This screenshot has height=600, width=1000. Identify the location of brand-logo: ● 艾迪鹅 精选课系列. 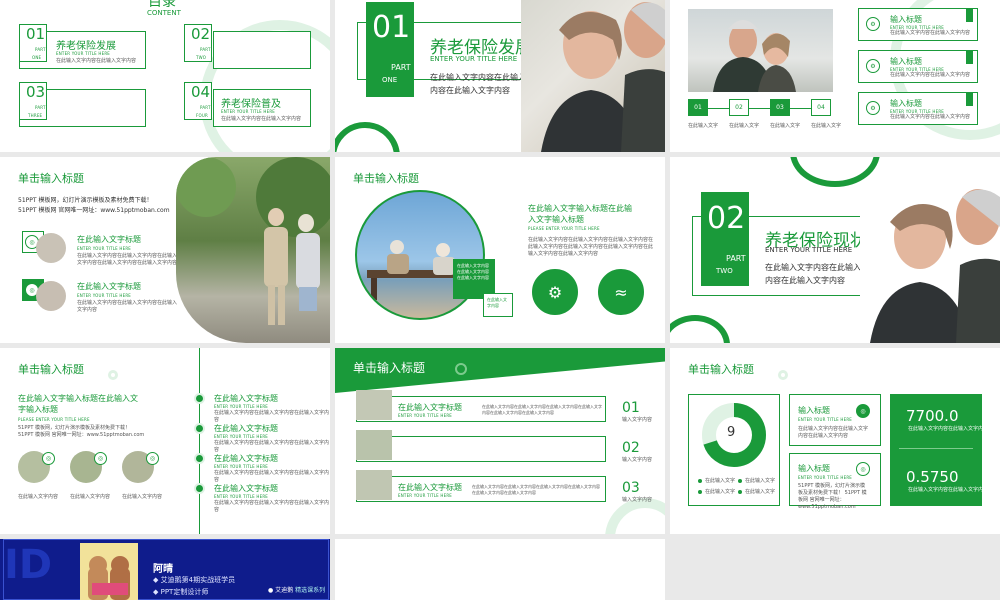
(297, 590).